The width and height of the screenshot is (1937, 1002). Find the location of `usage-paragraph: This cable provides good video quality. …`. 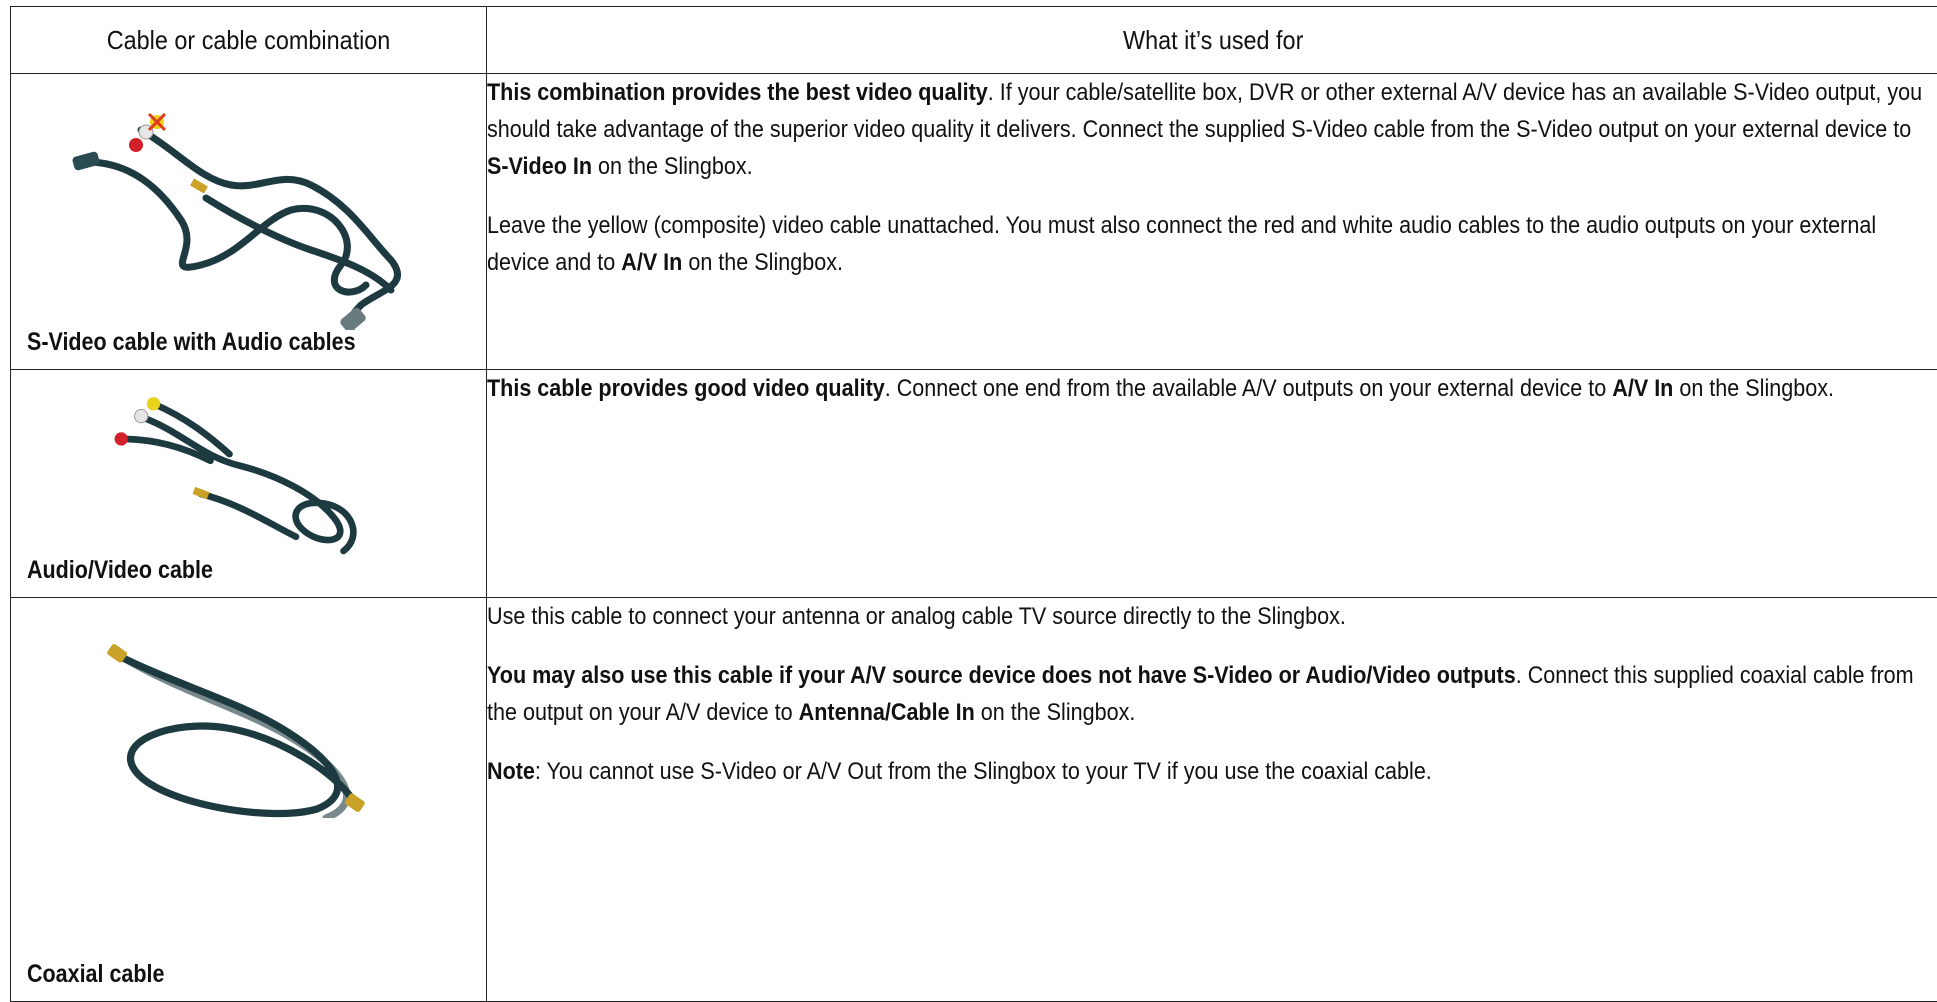

usage-paragraph: This cable provides good video quality. … is located at coordinates (1212, 388).